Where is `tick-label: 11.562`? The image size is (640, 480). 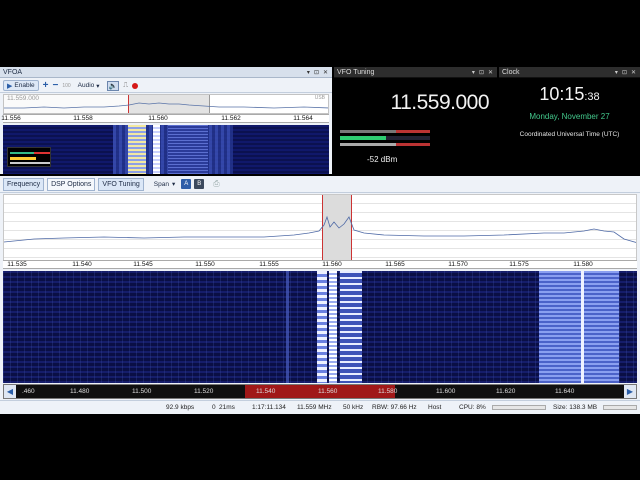
tick-label: 11.562 is located at coordinates (231, 118).